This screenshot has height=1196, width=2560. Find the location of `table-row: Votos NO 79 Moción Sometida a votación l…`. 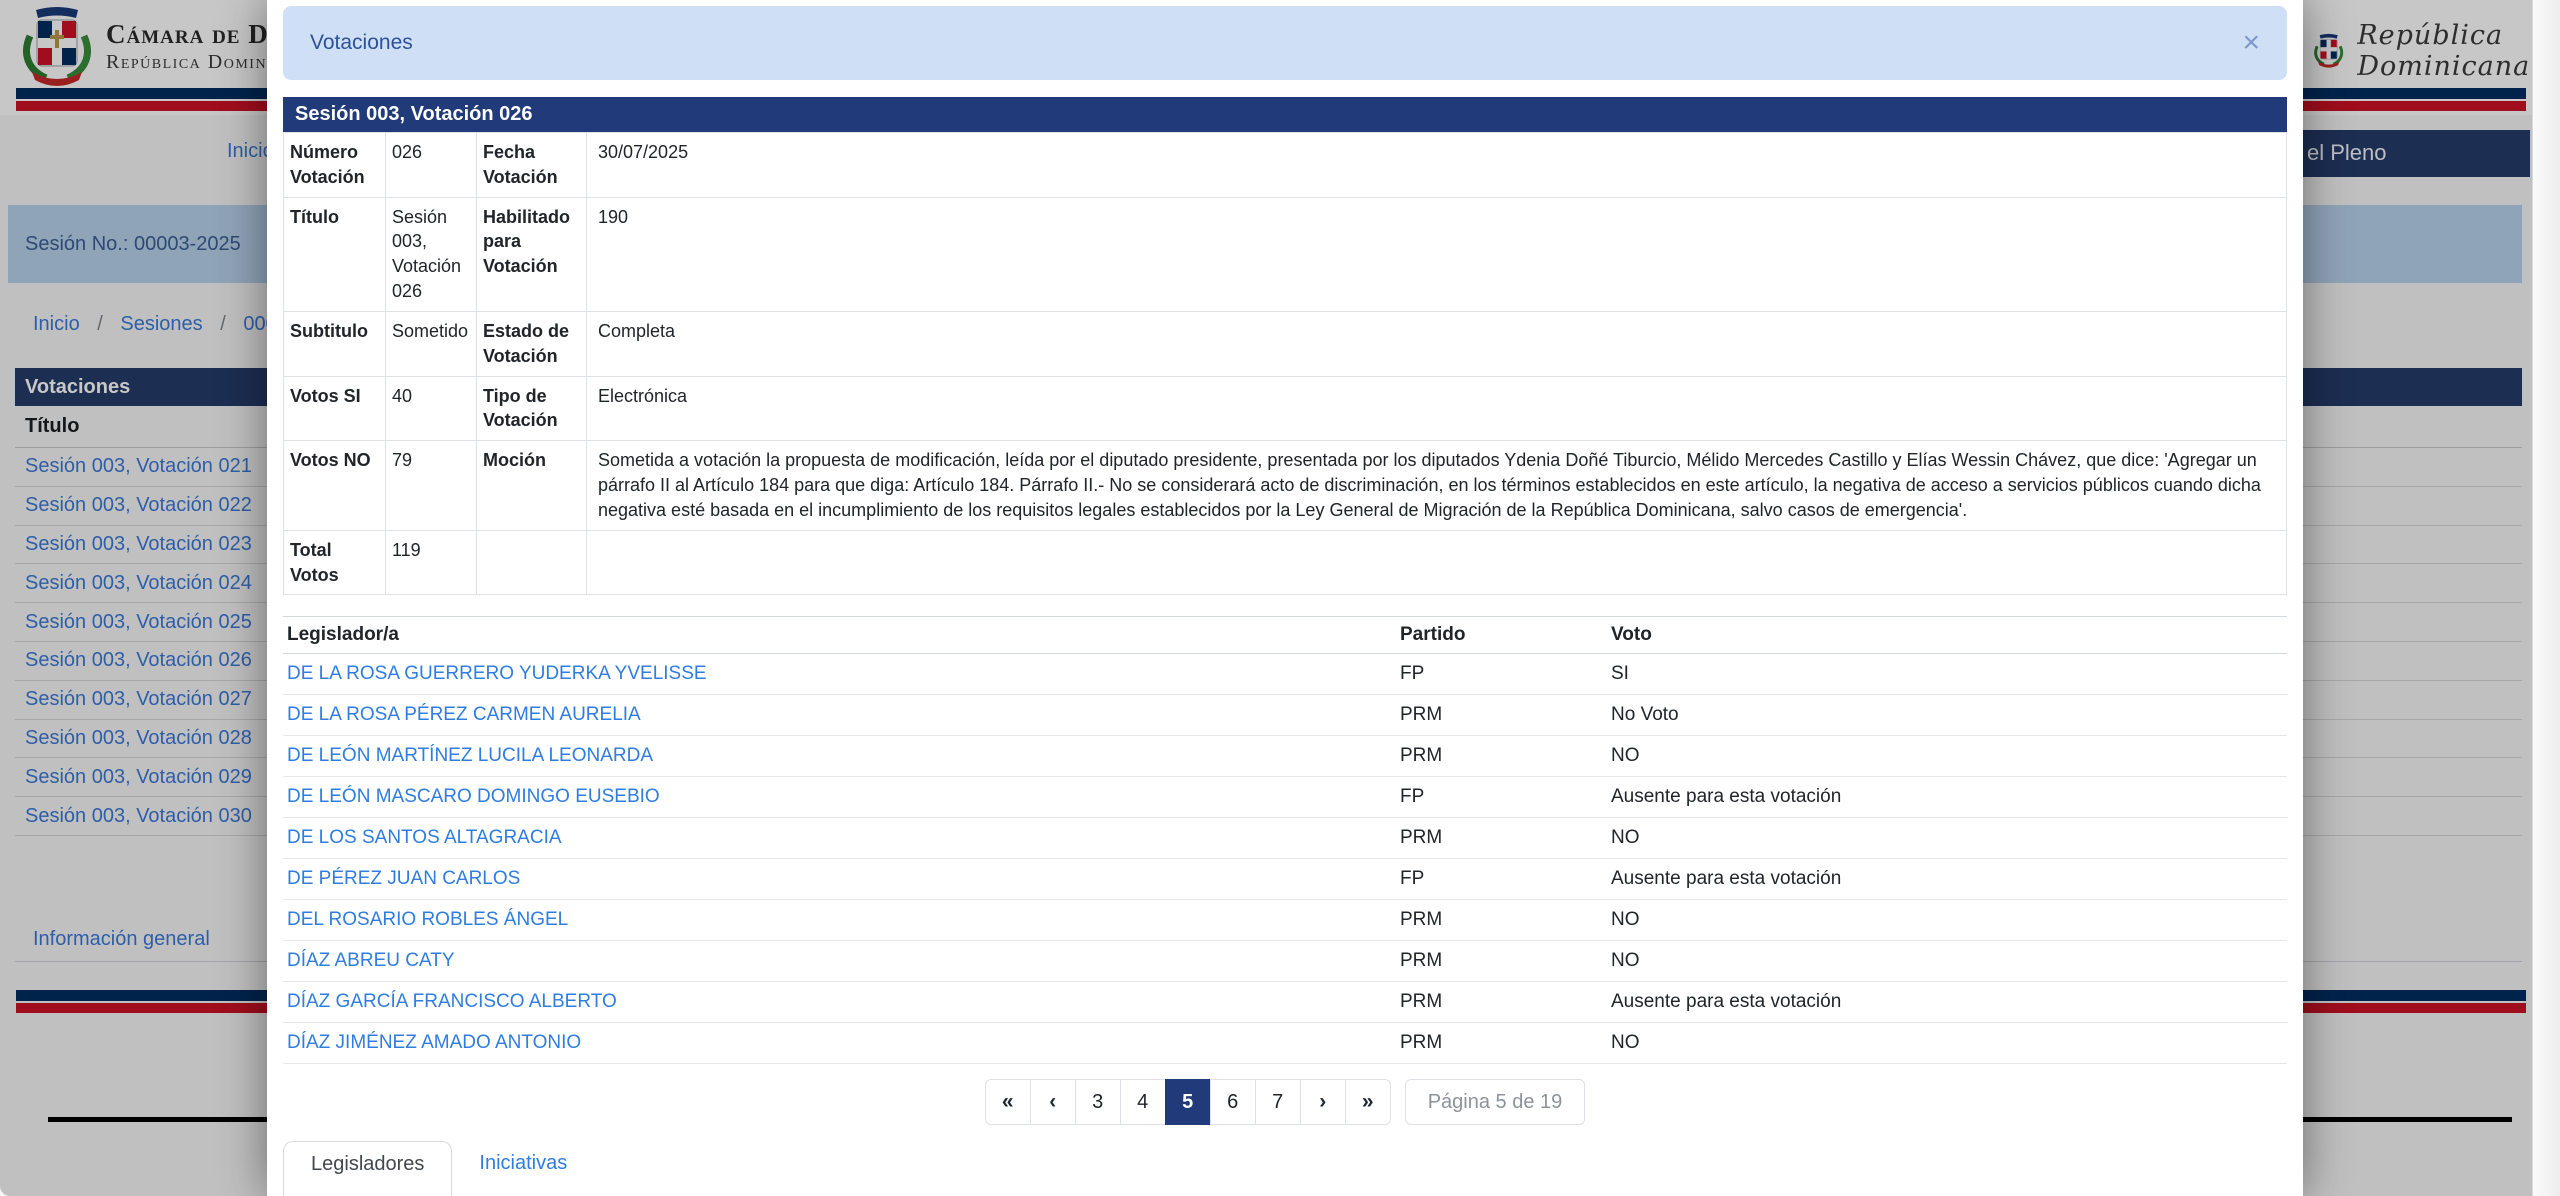

table-row: Votos NO 79 Moción Sometida a votación l… is located at coordinates (1285, 485).